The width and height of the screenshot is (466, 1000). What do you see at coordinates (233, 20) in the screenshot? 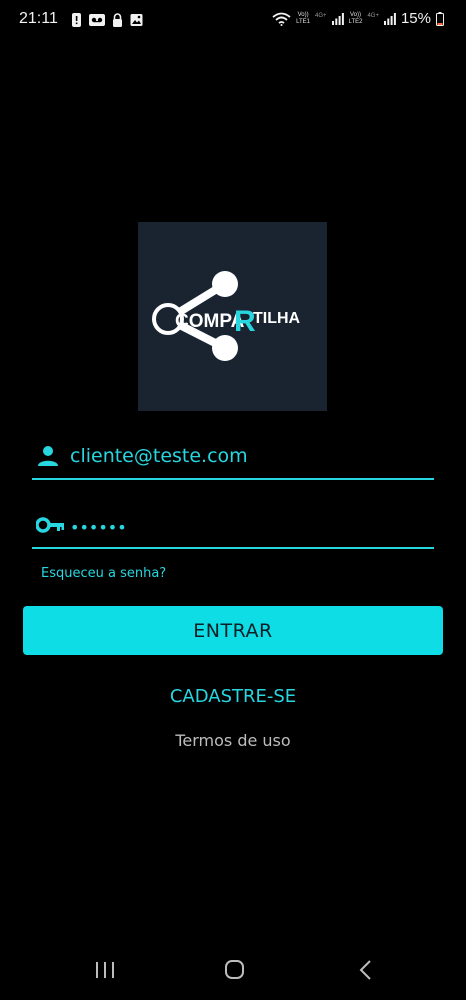
I see `status-bar: 21:11 Vo)) LTE1 4G+ Vo)) LTE2 4G+ 15%` at bounding box center [233, 20].